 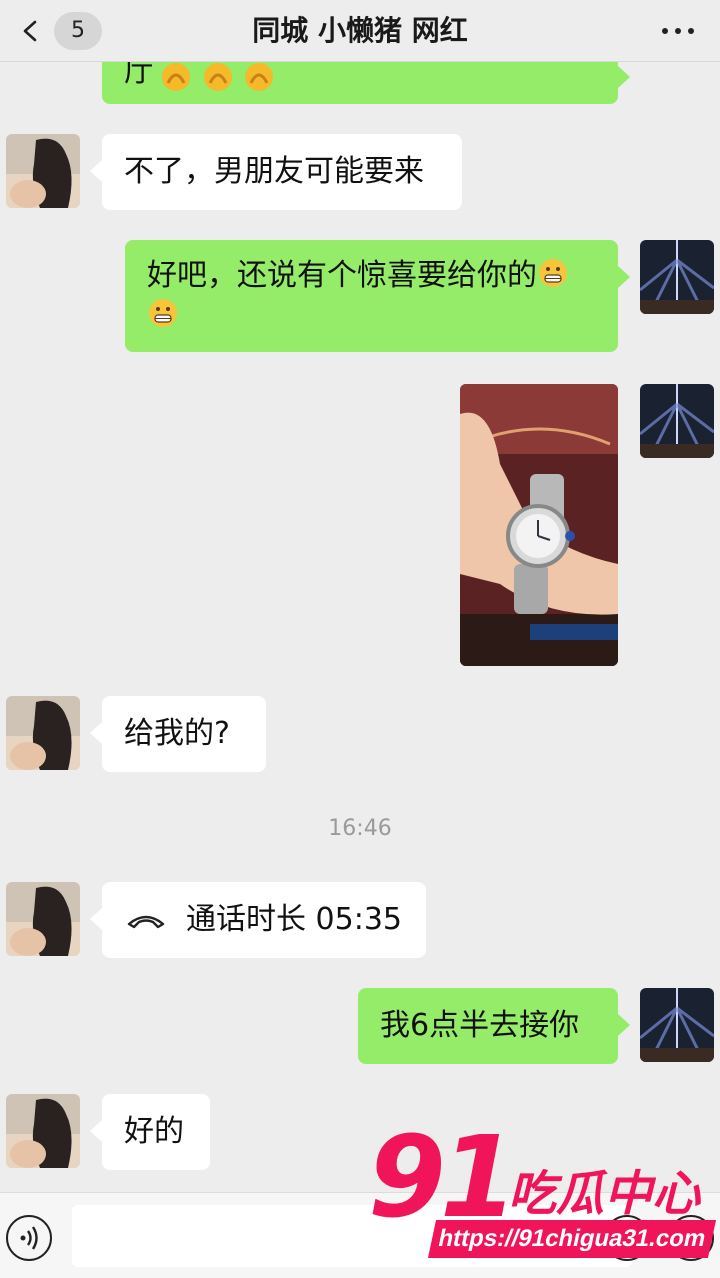 I want to click on watermark-logo: 91, so click(x=443, y=1178).